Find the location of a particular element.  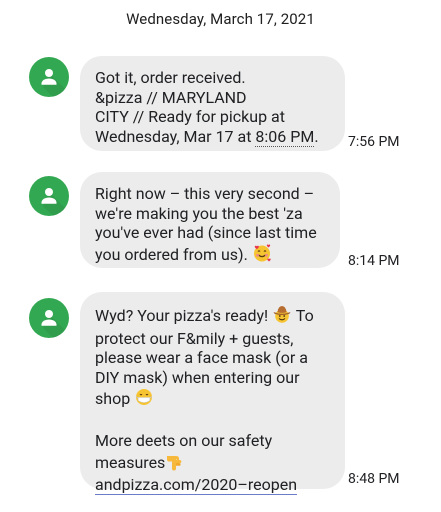

face-with-medical-mask-icon is located at coordinates (144, 399).